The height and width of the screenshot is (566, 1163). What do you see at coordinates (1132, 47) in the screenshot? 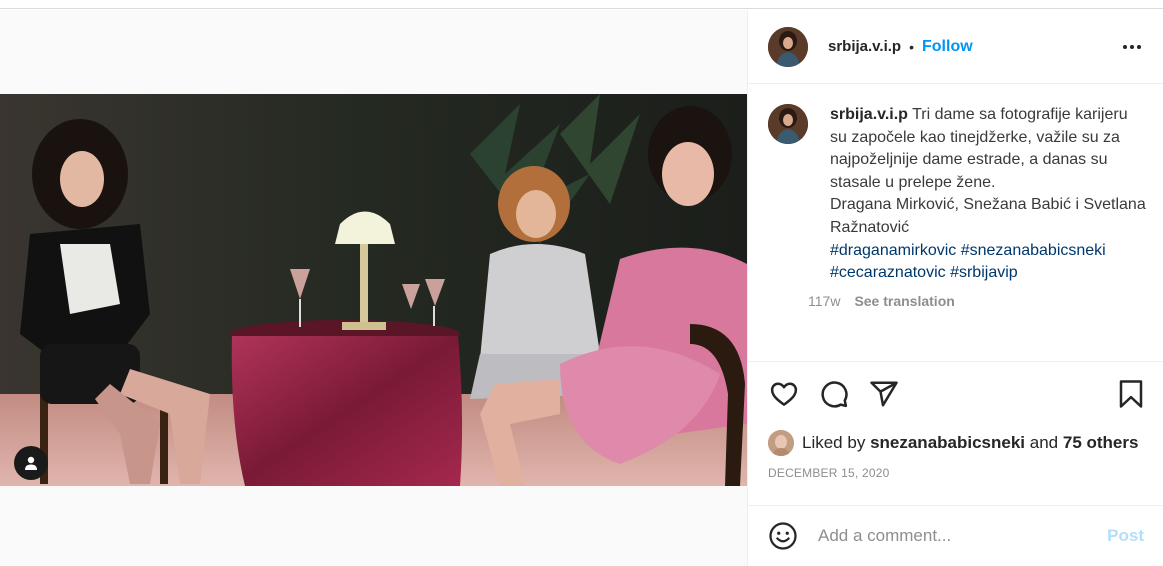
I see `more-options-icon` at bounding box center [1132, 47].